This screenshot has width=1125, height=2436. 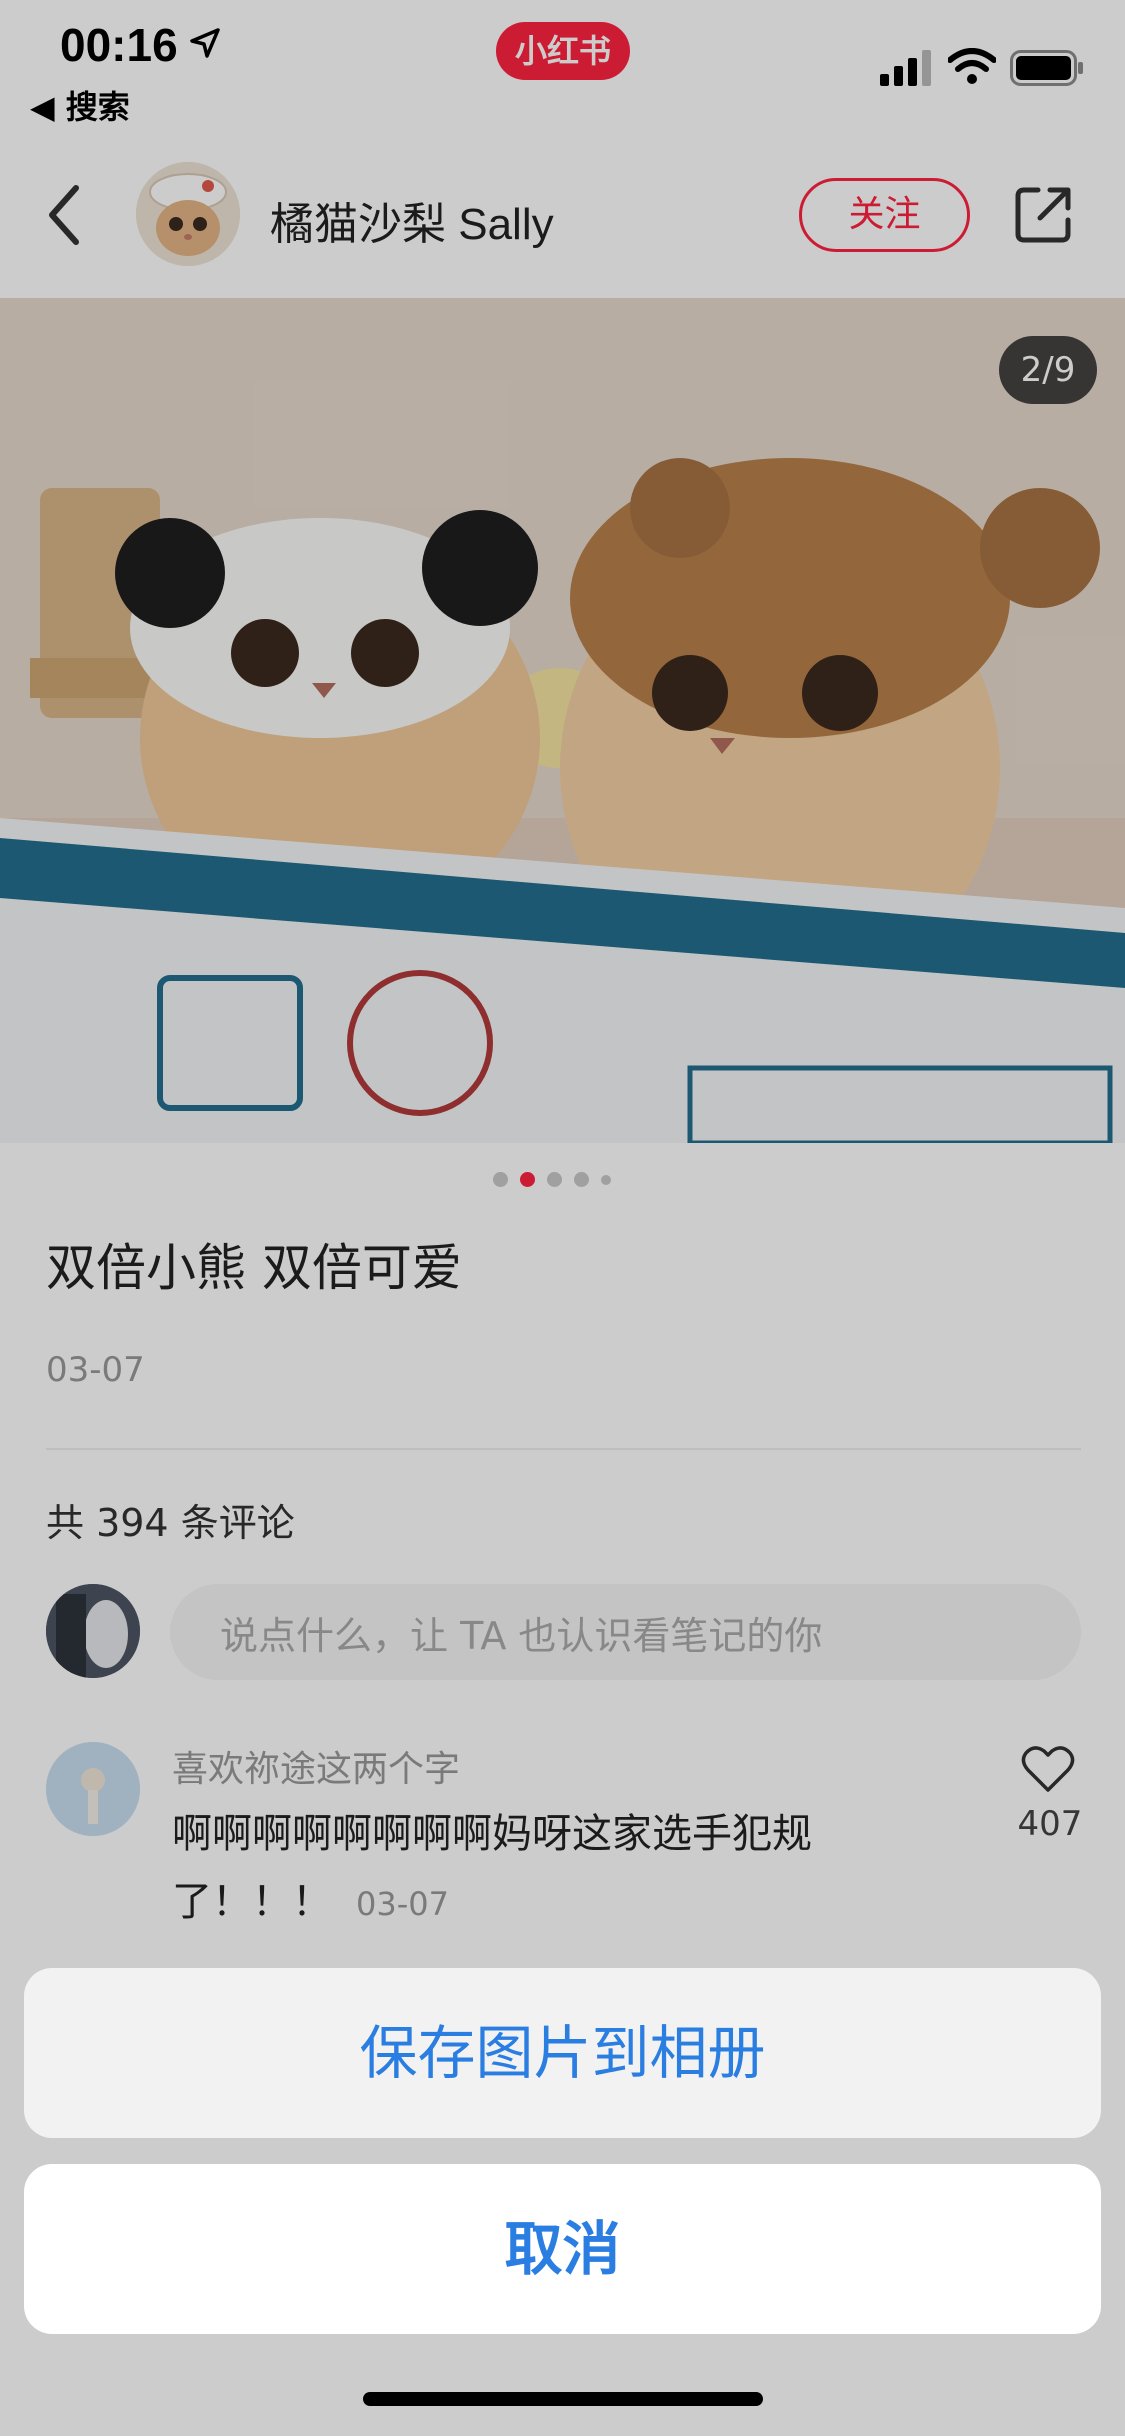 What do you see at coordinates (563, 2399) in the screenshot?
I see `home-indicator` at bounding box center [563, 2399].